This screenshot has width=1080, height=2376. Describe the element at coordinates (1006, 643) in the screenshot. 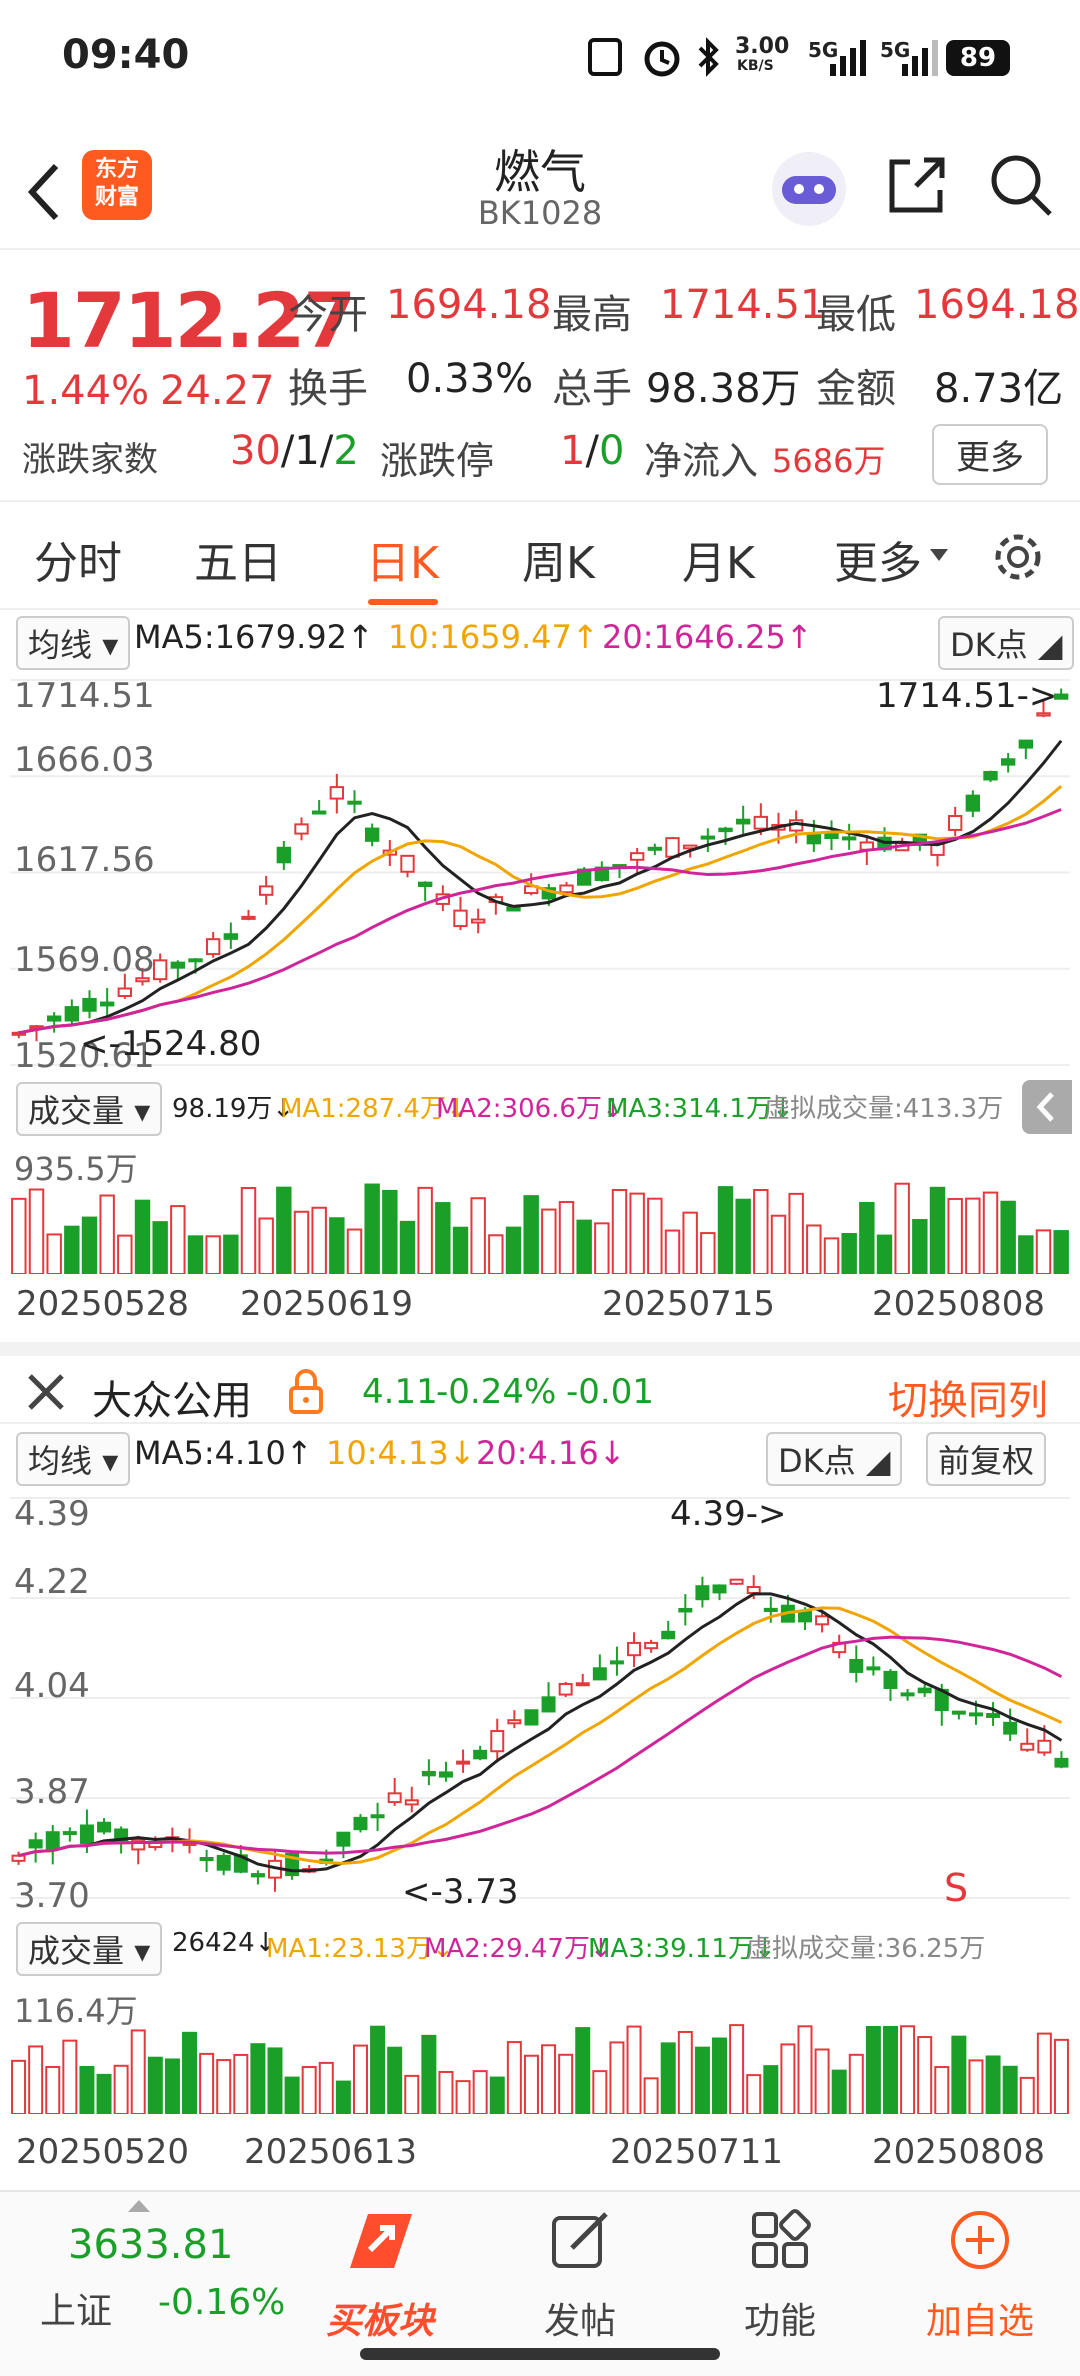

I see `chart1-dk-button: DK点 ◢` at that location.